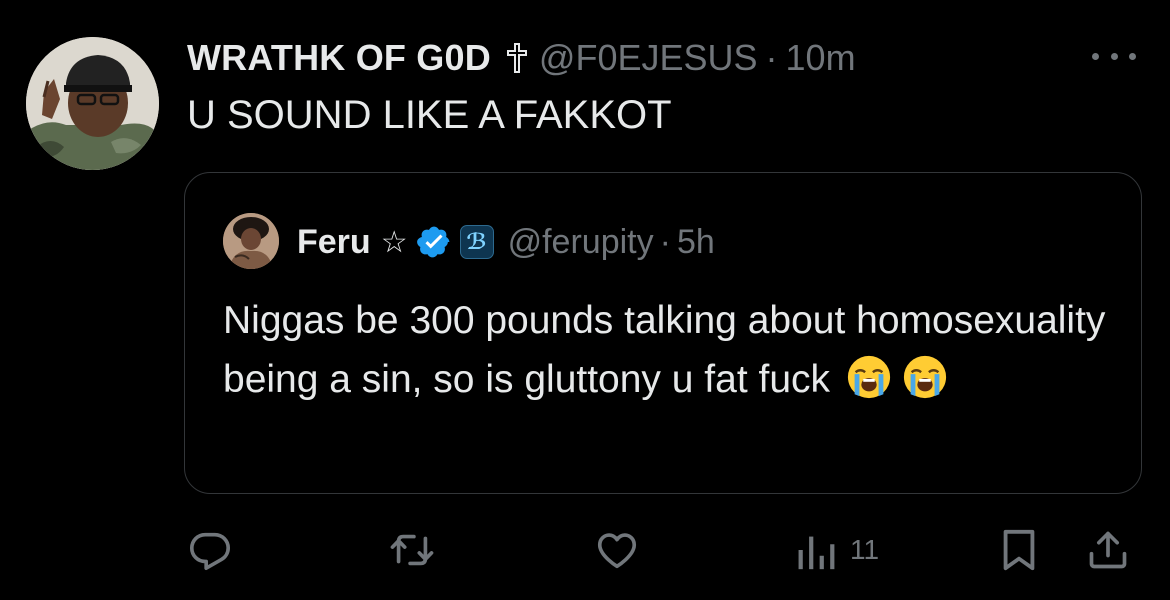 Image resolution: width=1170 pixels, height=600 pixels. I want to click on share-icon, so click(1108, 550).